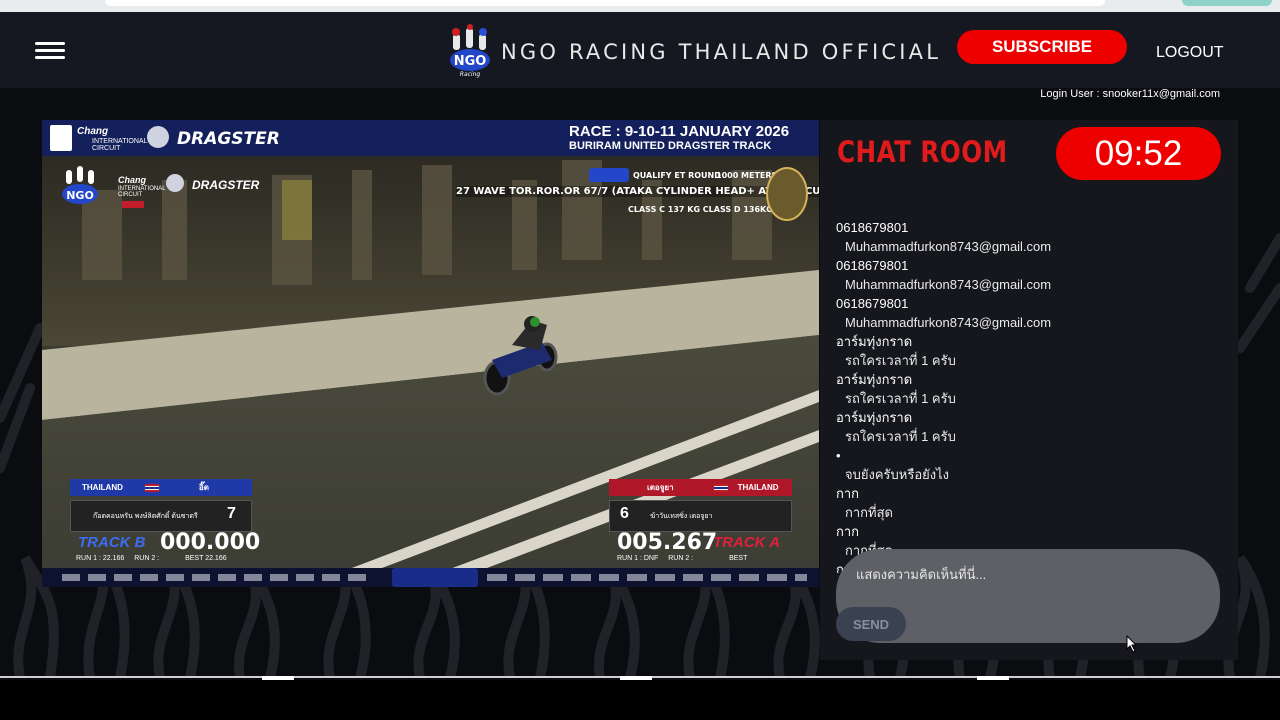 The width and height of the screenshot is (1280, 720). What do you see at coordinates (787, 194) in the screenshot?
I see `team-emblem-icon` at bounding box center [787, 194].